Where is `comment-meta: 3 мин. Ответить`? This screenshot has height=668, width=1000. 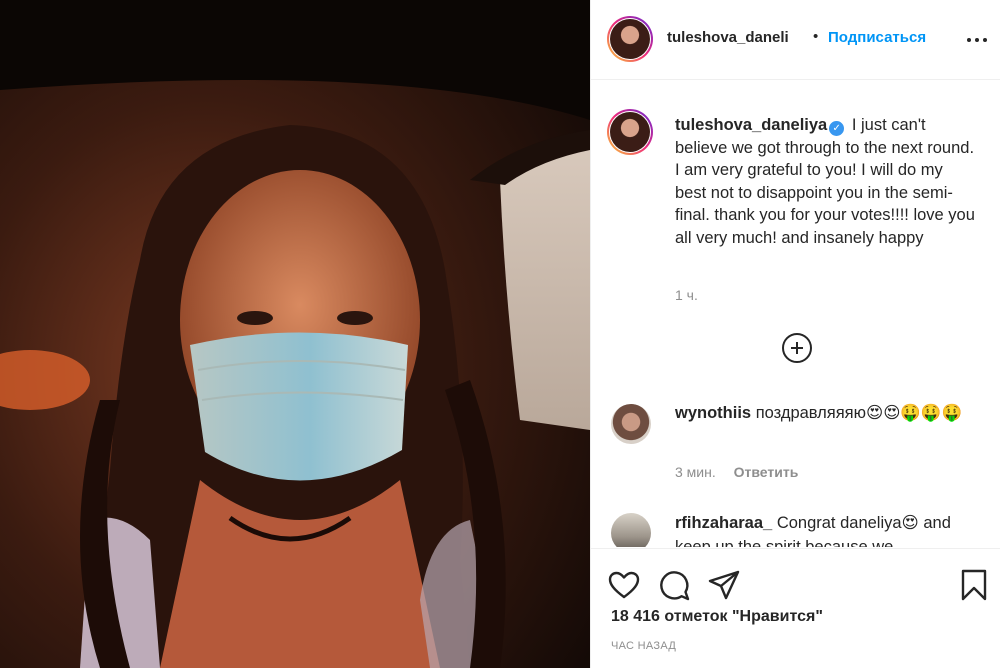
comment-meta: 3 мин. Ответить is located at coordinates (736, 472).